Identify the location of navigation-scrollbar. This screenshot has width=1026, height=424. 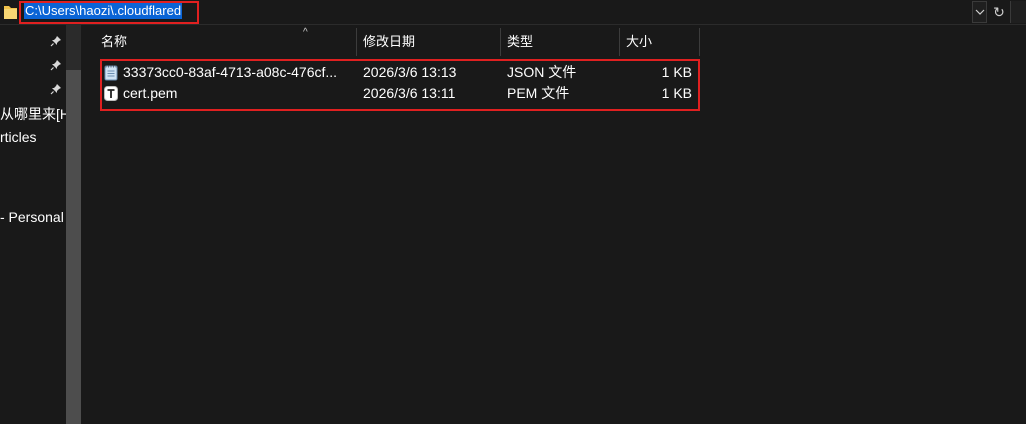
(73, 224).